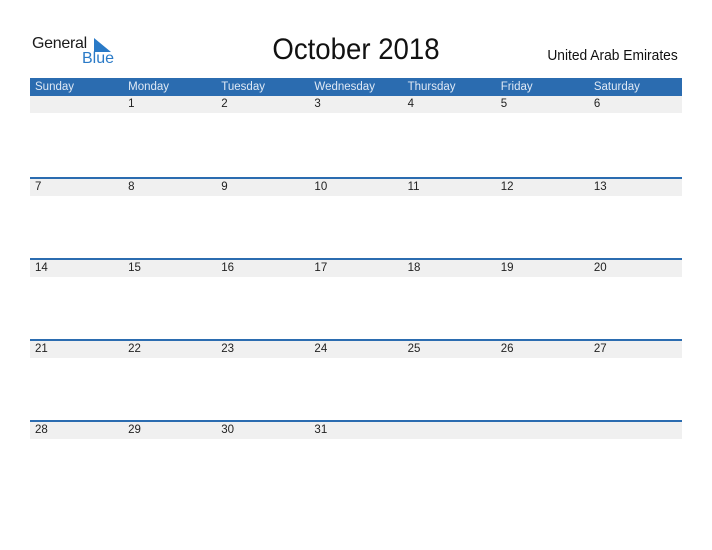  I want to click on weekday-thursday: Thursday, so click(431, 87).